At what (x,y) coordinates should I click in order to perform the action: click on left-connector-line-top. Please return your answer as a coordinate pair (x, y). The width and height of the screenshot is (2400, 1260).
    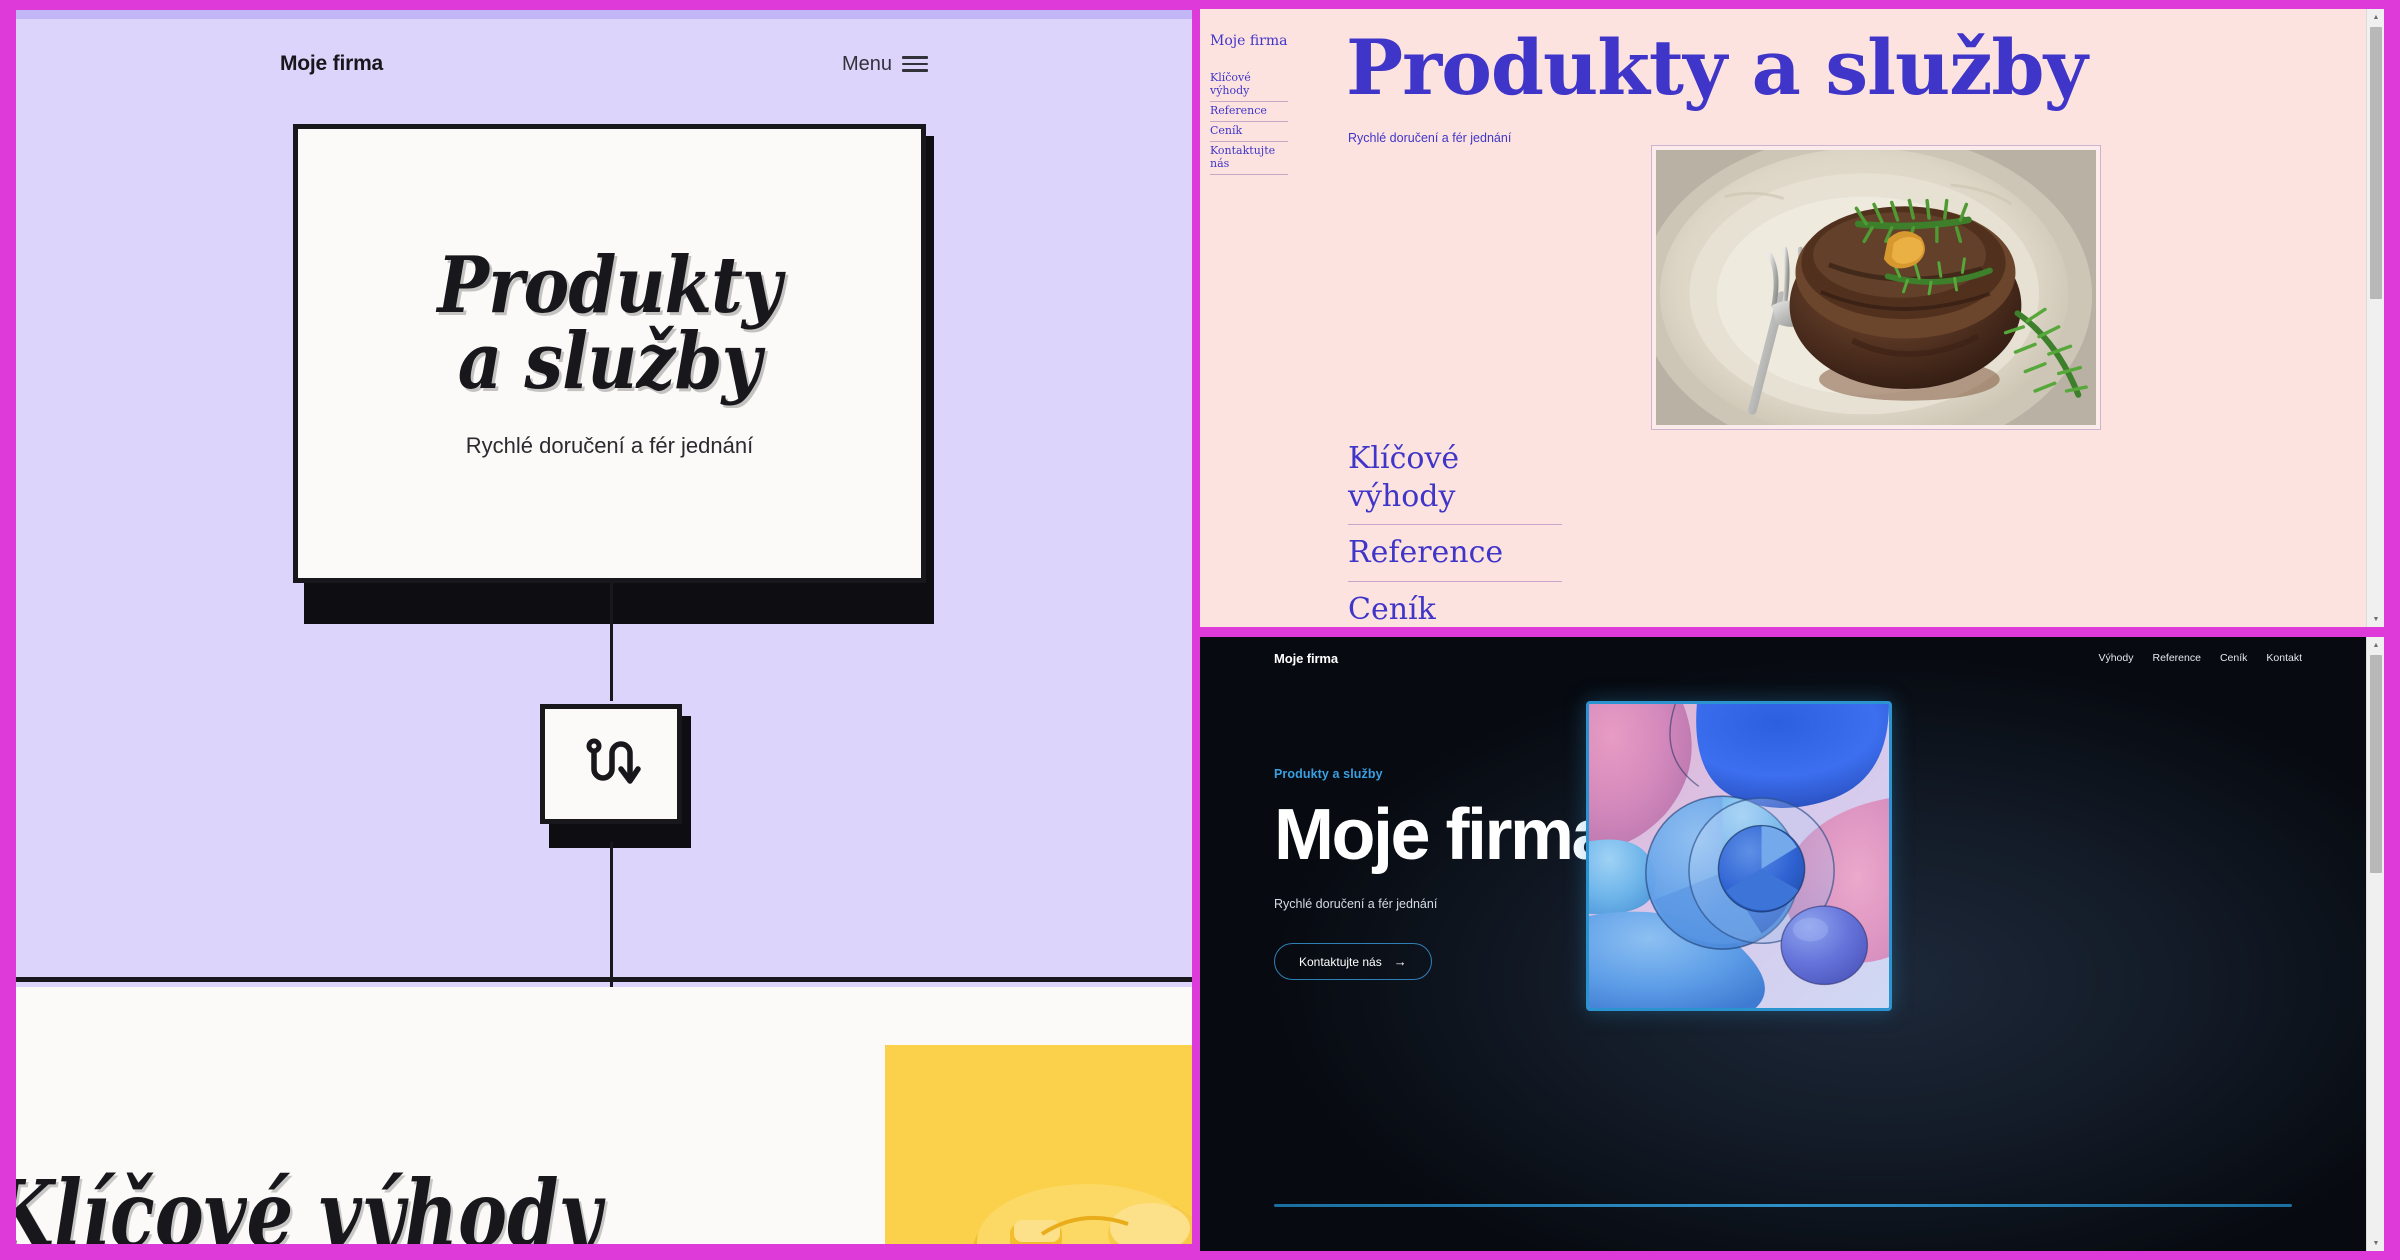
    Looking at the image, I should click on (611, 642).